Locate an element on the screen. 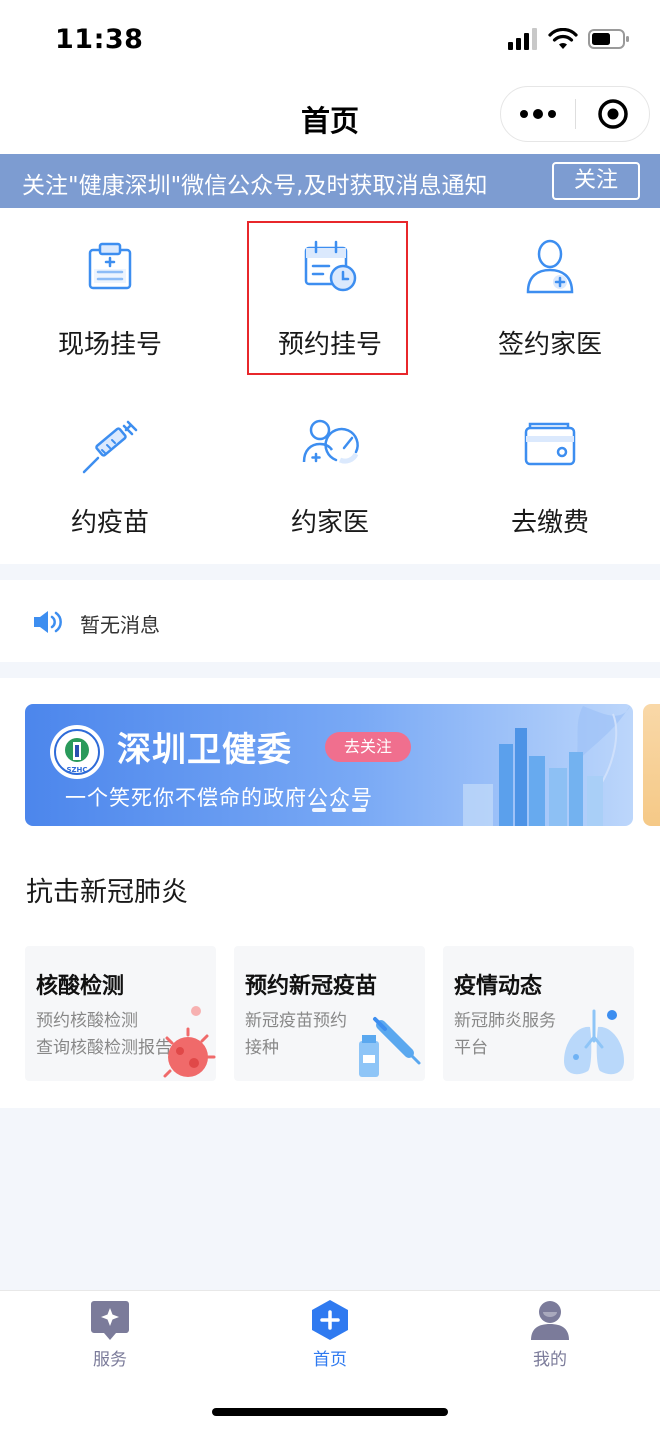 This screenshot has height=1429, width=660. vaccine-syringe-icon is located at coordinates (390, 1047).